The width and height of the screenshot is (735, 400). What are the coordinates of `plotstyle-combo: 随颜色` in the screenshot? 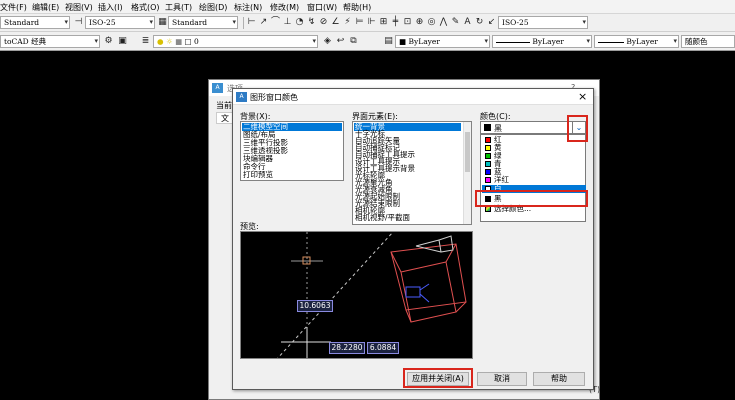 It's located at (708, 41).